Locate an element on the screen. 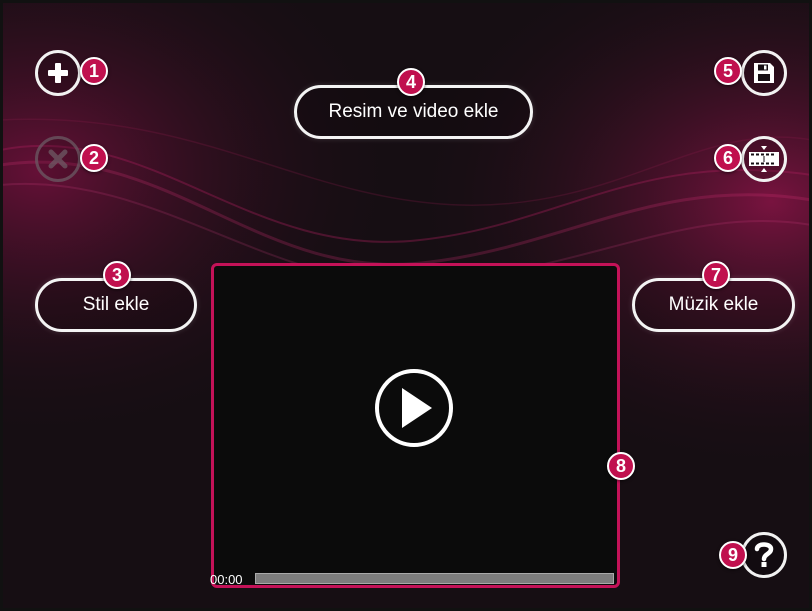 Image resolution: width=812 pixels, height=611 pixels. edit-film-button is located at coordinates (764, 159).